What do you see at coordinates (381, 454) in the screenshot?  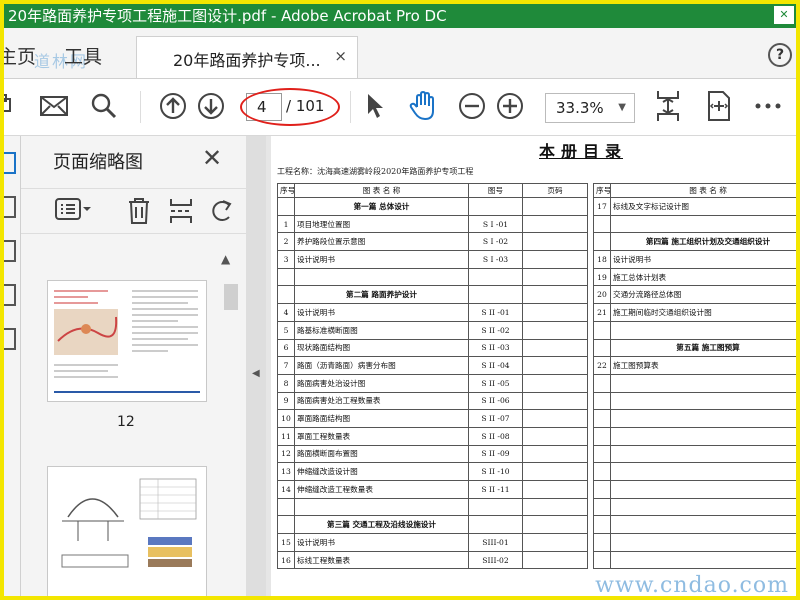 I see `cell-name: 路面横断面布置图` at bounding box center [381, 454].